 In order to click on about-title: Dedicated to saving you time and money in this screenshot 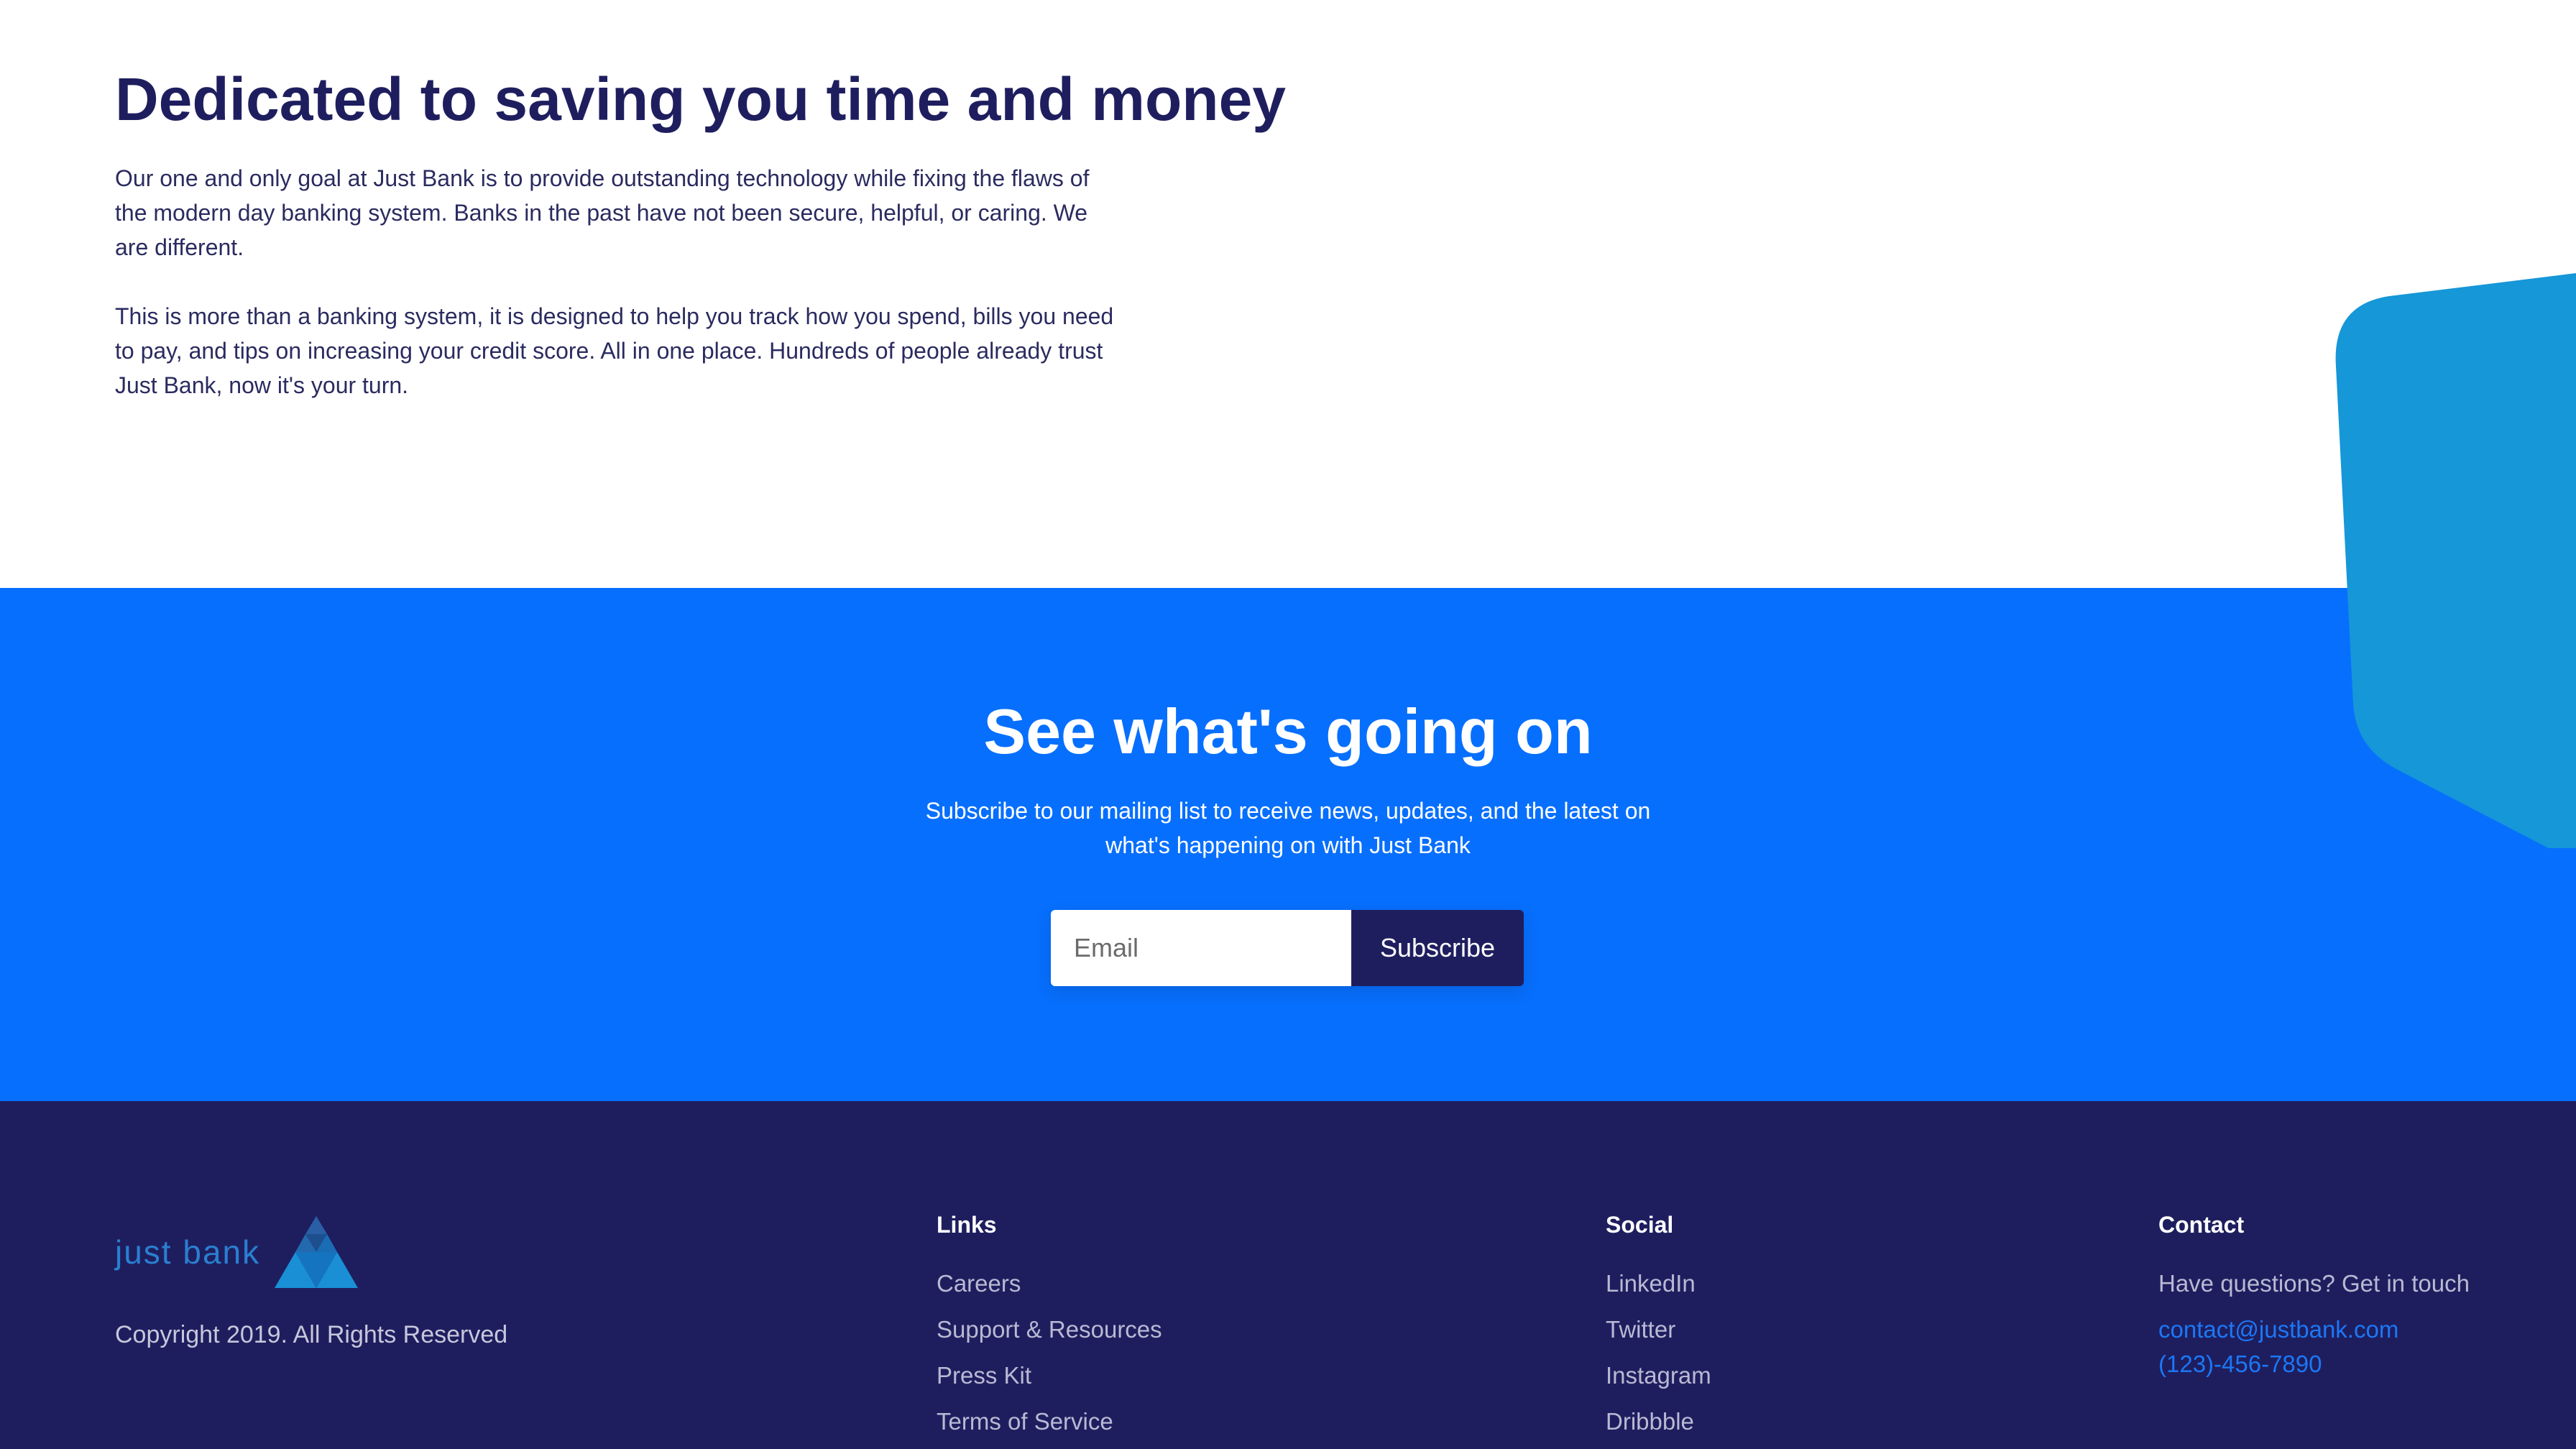, I will do `click(701, 99)`.